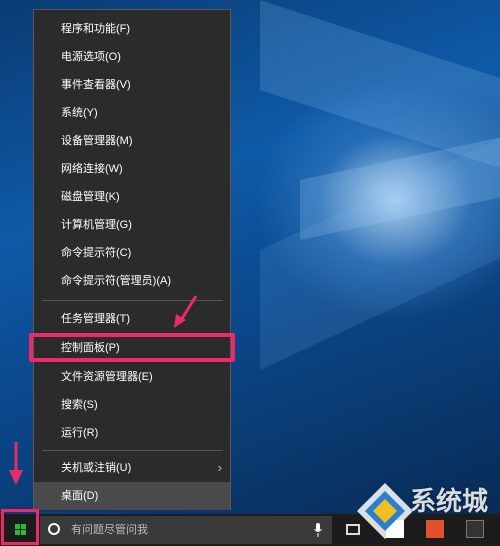 The height and width of the screenshot is (546, 500). Describe the element at coordinates (132, 113) in the screenshot. I see `menu-item-system: 系统(Y)` at that location.